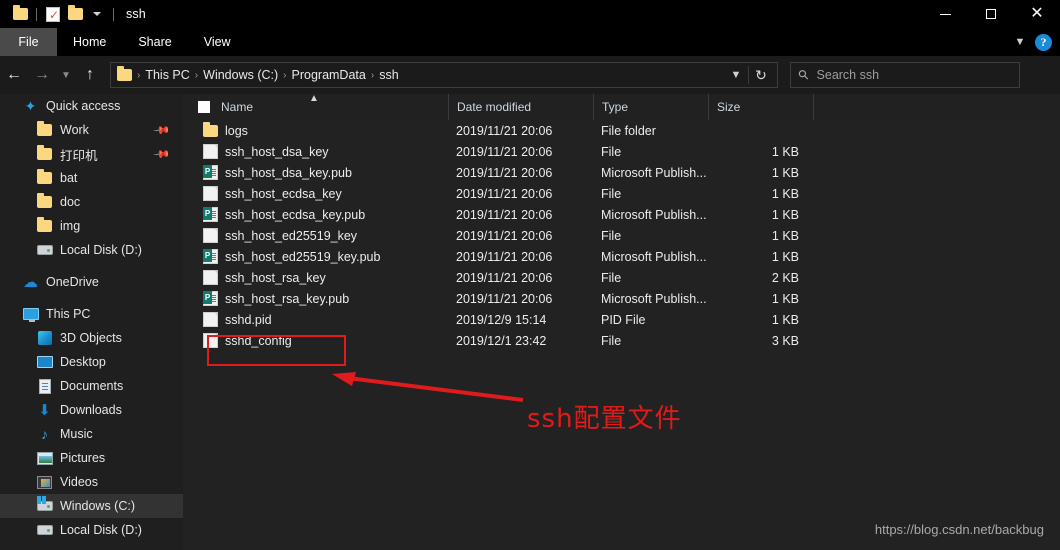 The height and width of the screenshot is (550, 1060). What do you see at coordinates (72, 282) in the screenshot?
I see `sidebar-item-label: OneDrive` at bounding box center [72, 282].